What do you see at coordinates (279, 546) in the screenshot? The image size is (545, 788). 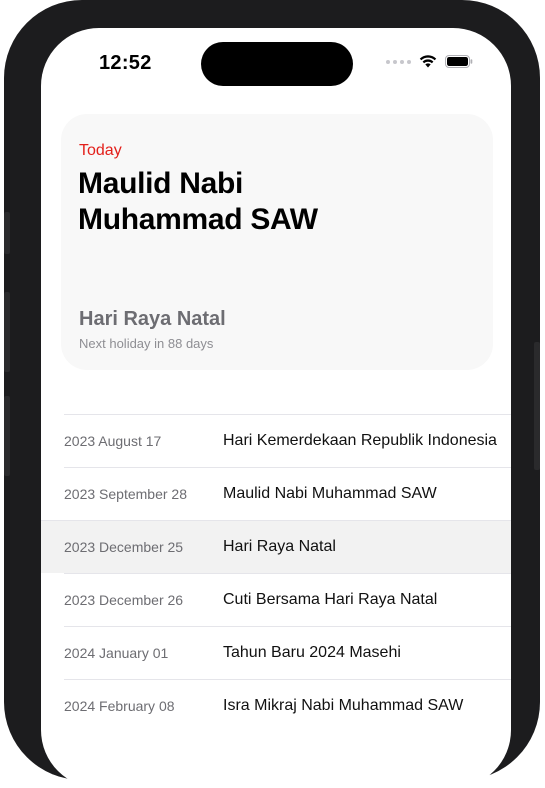 I see `holiday-name: Hari Raya Natal` at bounding box center [279, 546].